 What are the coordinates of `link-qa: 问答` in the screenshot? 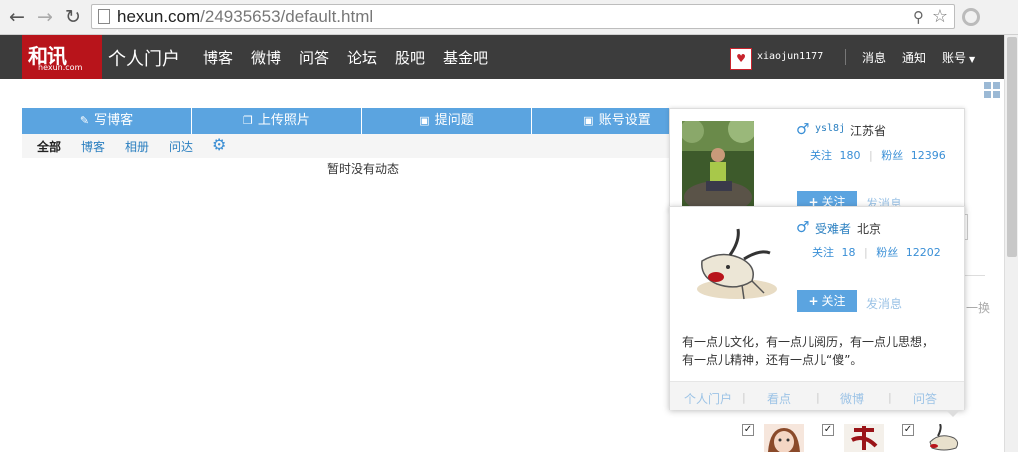 It's located at (925, 398).